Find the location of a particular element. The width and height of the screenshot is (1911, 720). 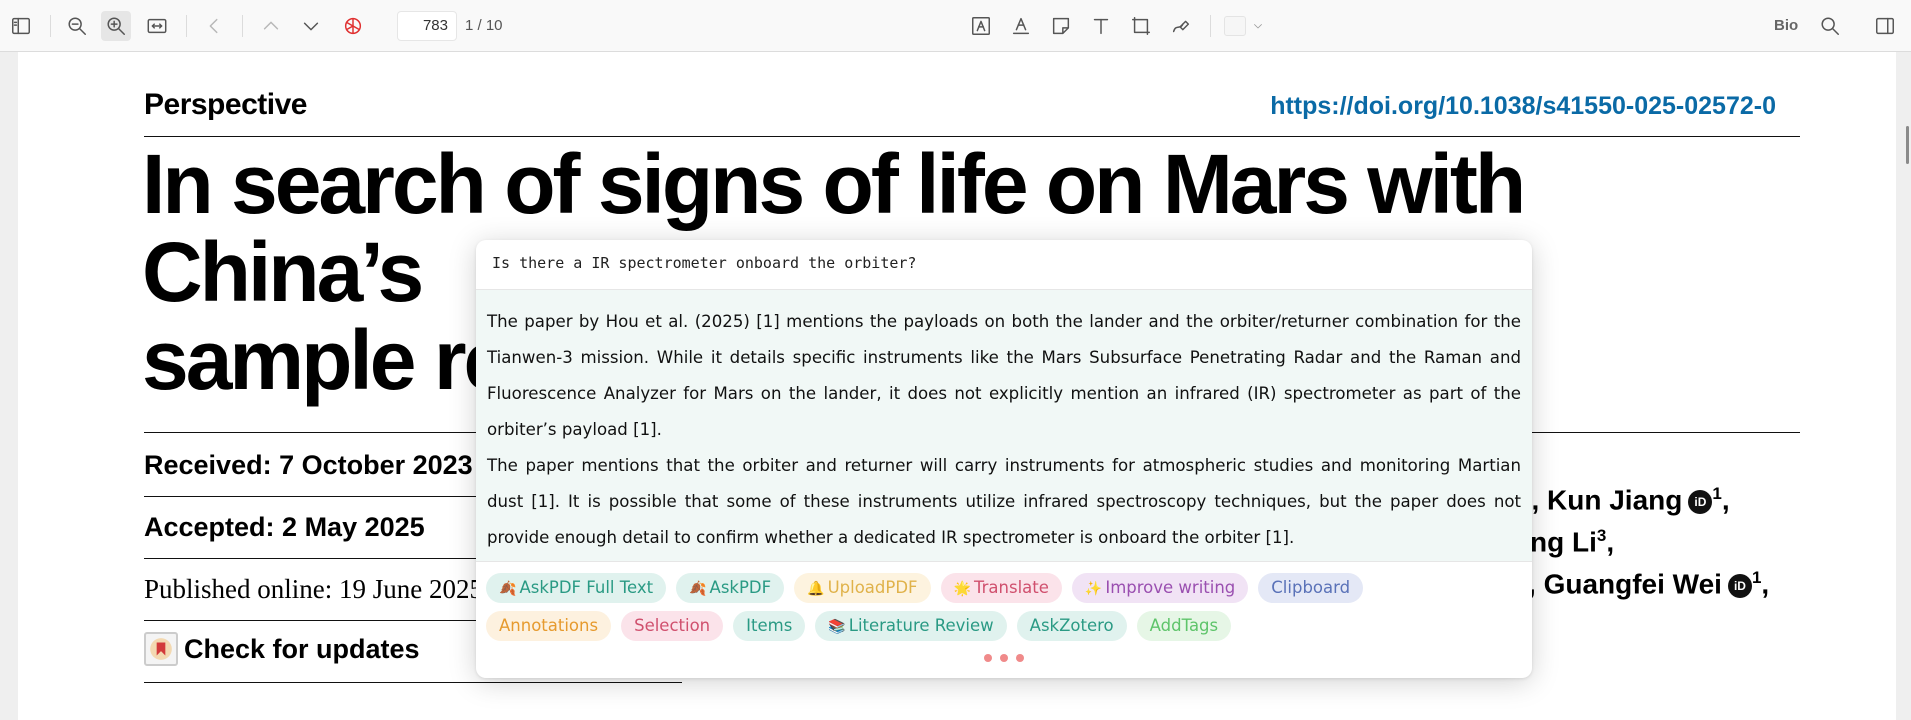

toolbar: 783 1 / 10 Bio is located at coordinates (955, 26).